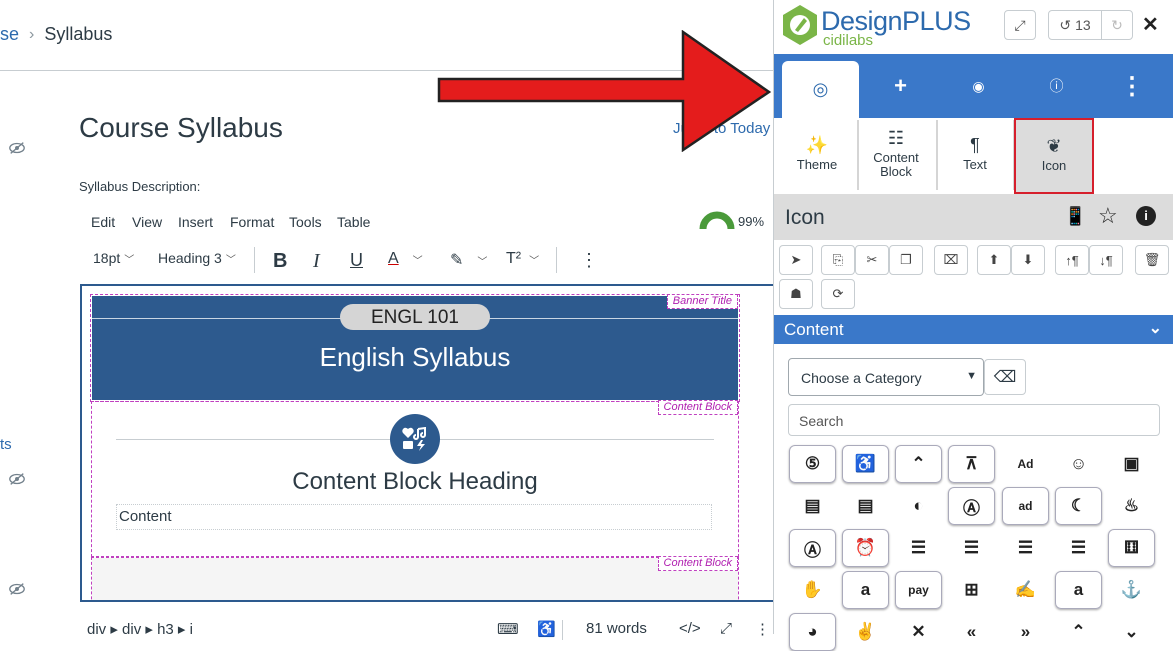  Describe the element at coordinates (415, 348) in the screenshot. I see `banner-title-block: Banner Title ENGL 101 English Syllabus` at that location.